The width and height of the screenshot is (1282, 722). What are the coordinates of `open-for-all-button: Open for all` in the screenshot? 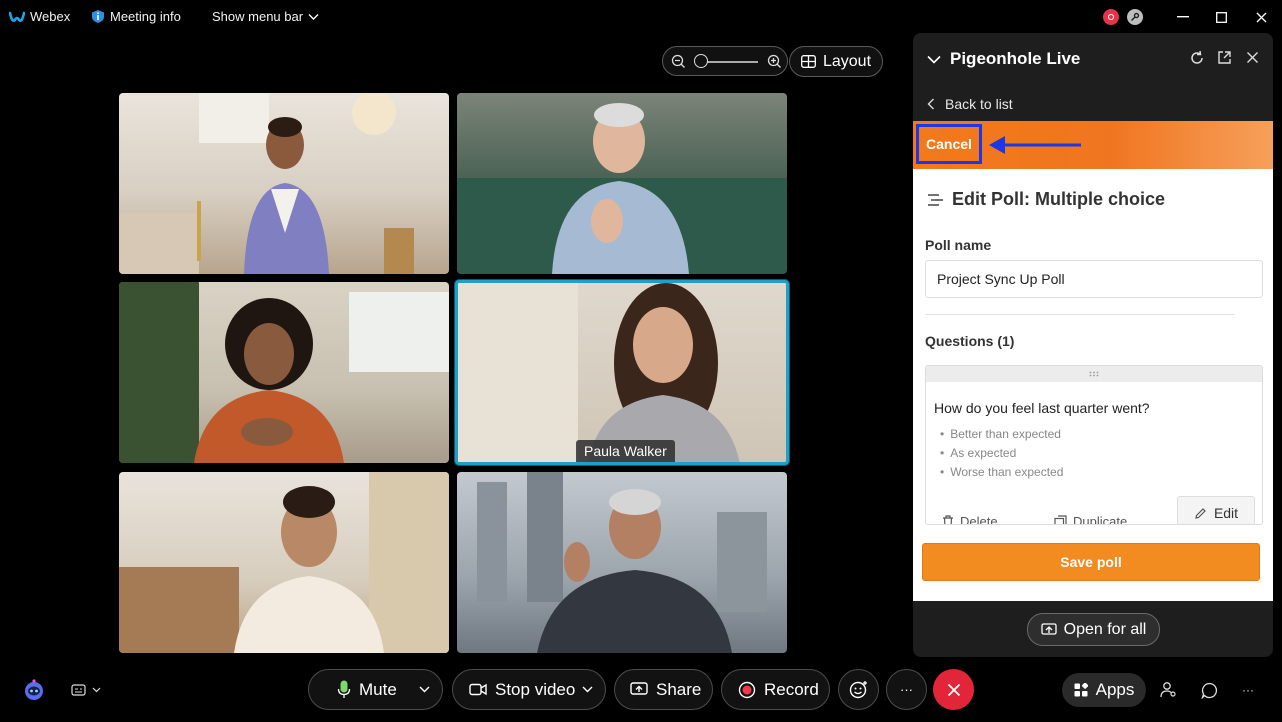 It's located at (1093, 629).